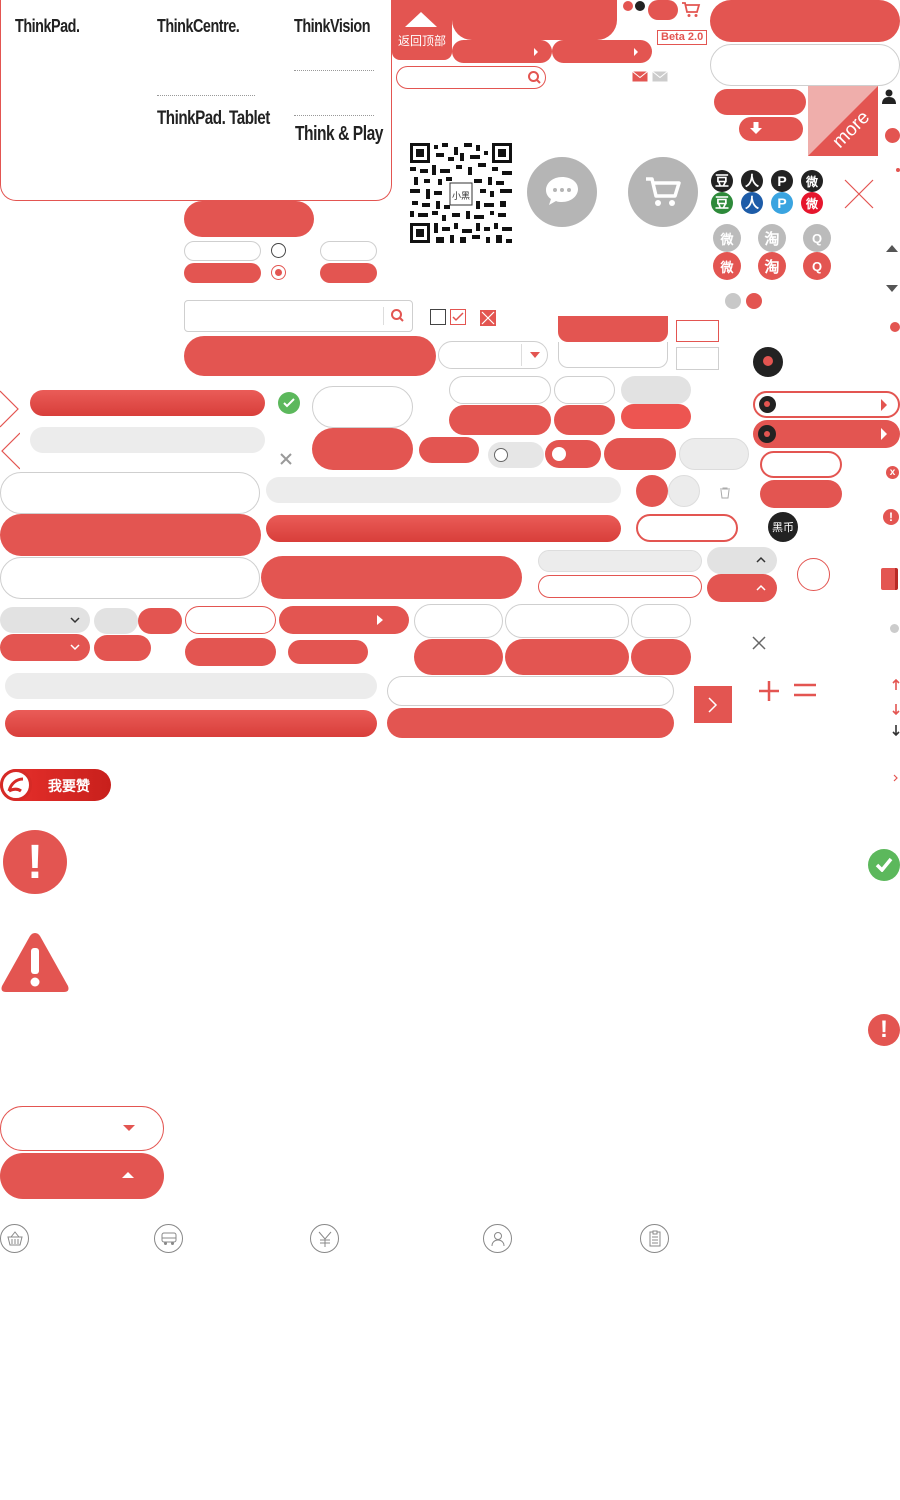  What do you see at coordinates (620, 586) in the screenshot?
I see `select-input-active` at bounding box center [620, 586].